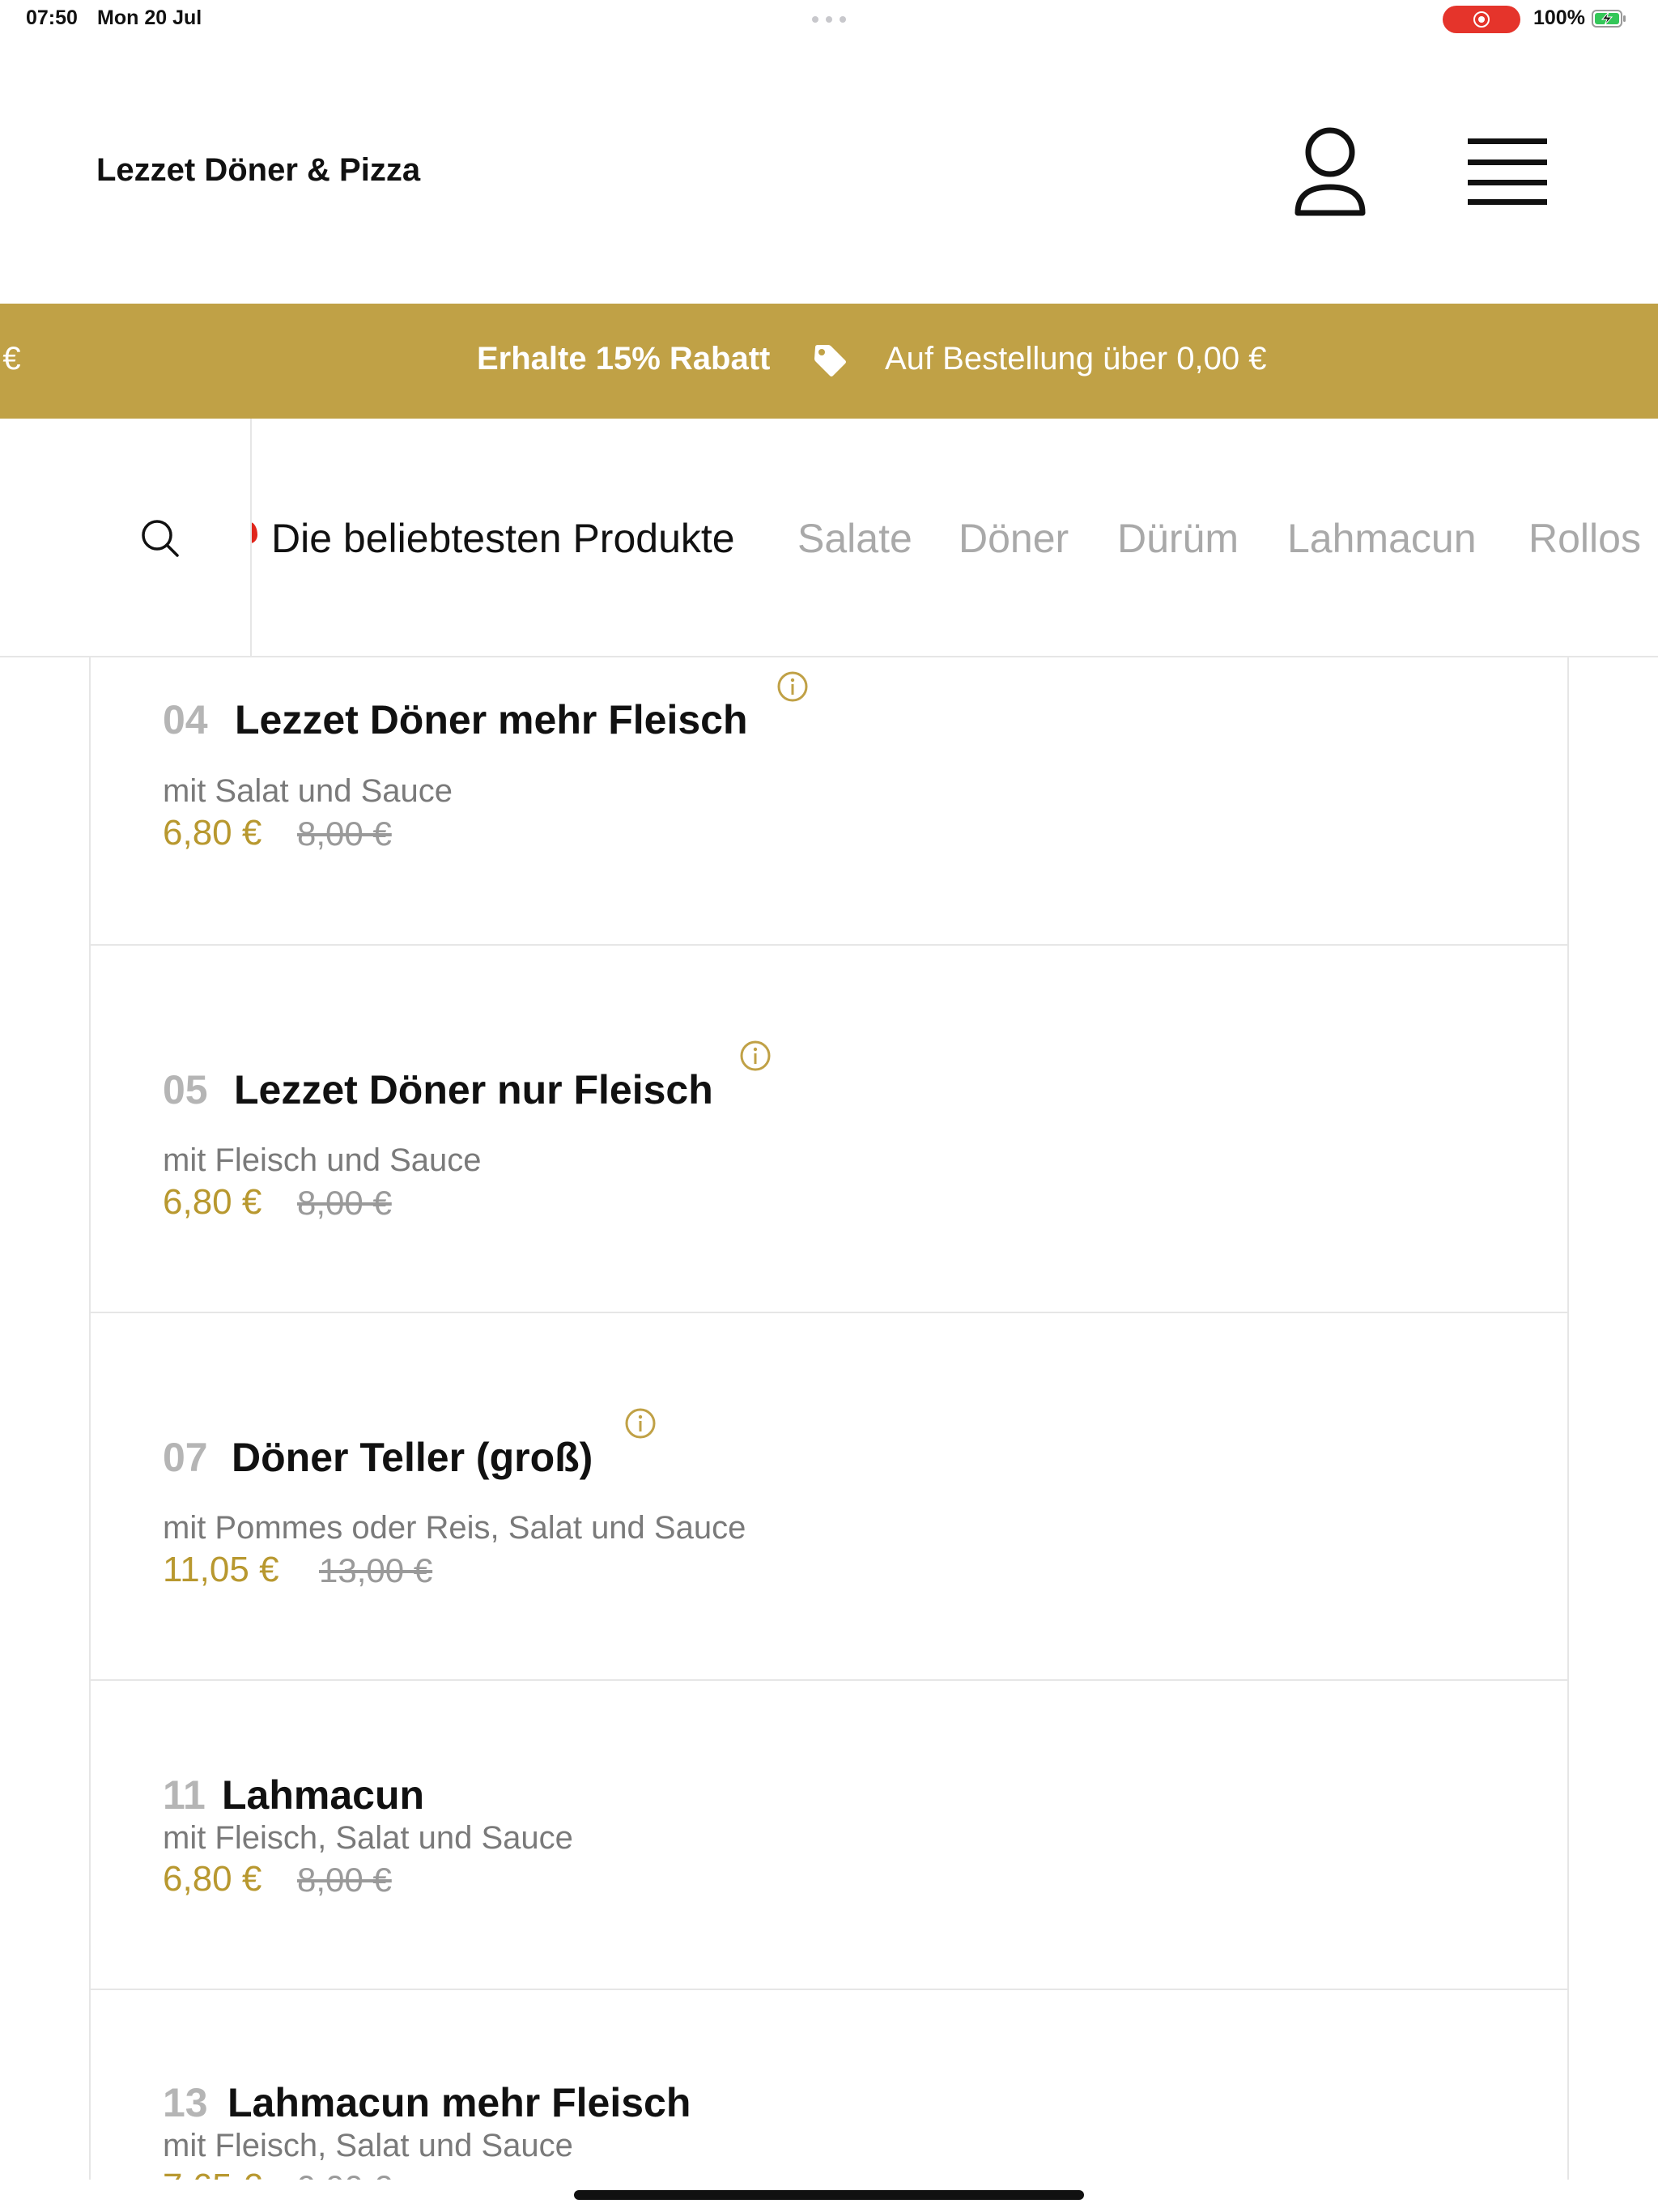 The height and width of the screenshot is (2212, 1658). Describe the element at coordinates (1609, 19) in the screenshot. I see `battery-charging-icon` at that location.